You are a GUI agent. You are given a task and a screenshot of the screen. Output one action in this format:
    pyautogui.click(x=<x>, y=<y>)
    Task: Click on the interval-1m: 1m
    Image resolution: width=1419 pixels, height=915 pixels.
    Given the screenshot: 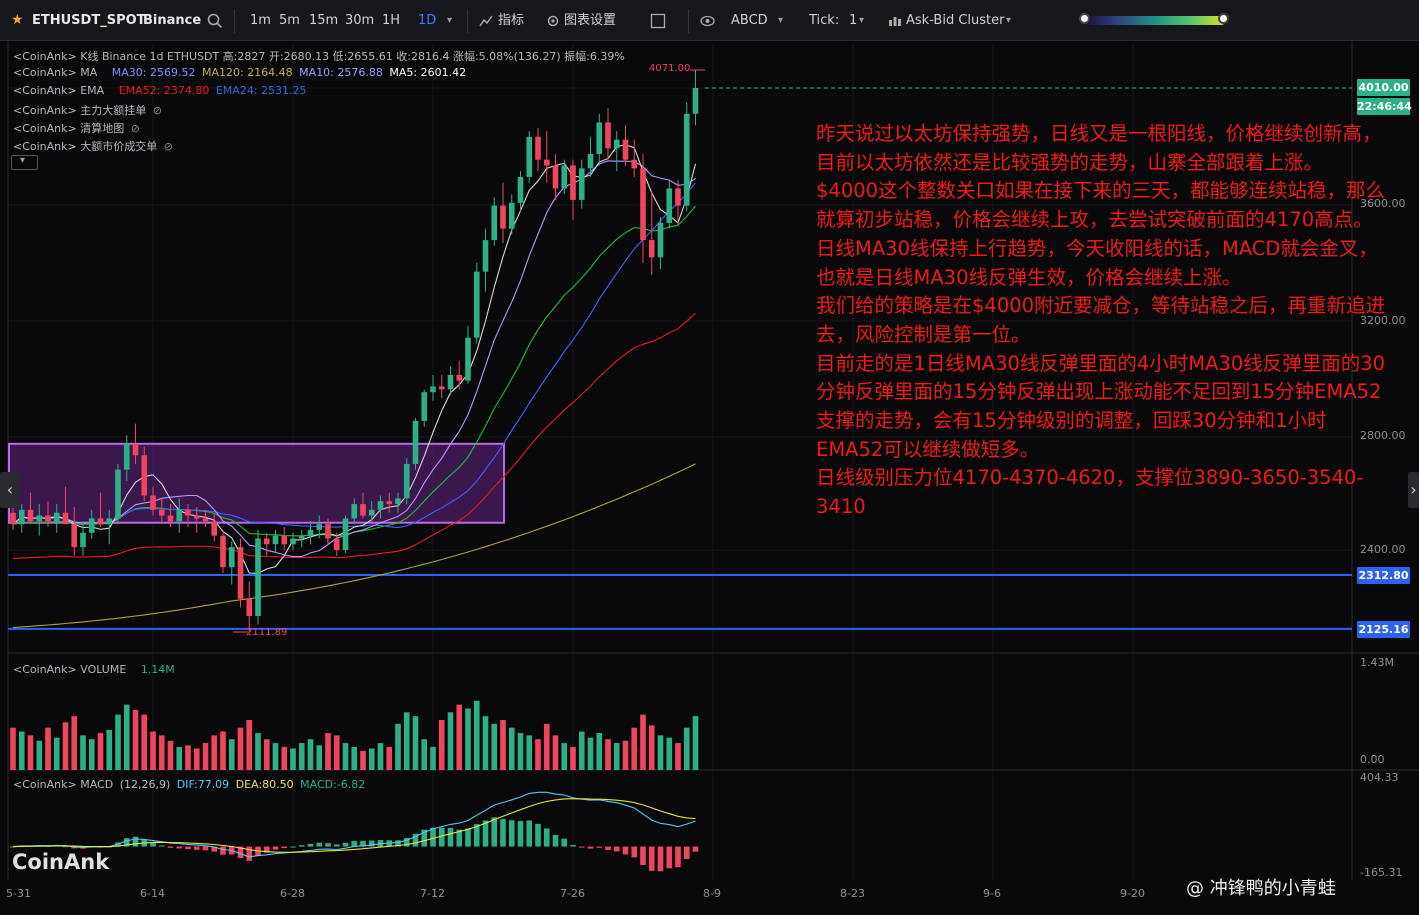 What is the action you would take?
    pyautogui.click(x=260, y=20)
    